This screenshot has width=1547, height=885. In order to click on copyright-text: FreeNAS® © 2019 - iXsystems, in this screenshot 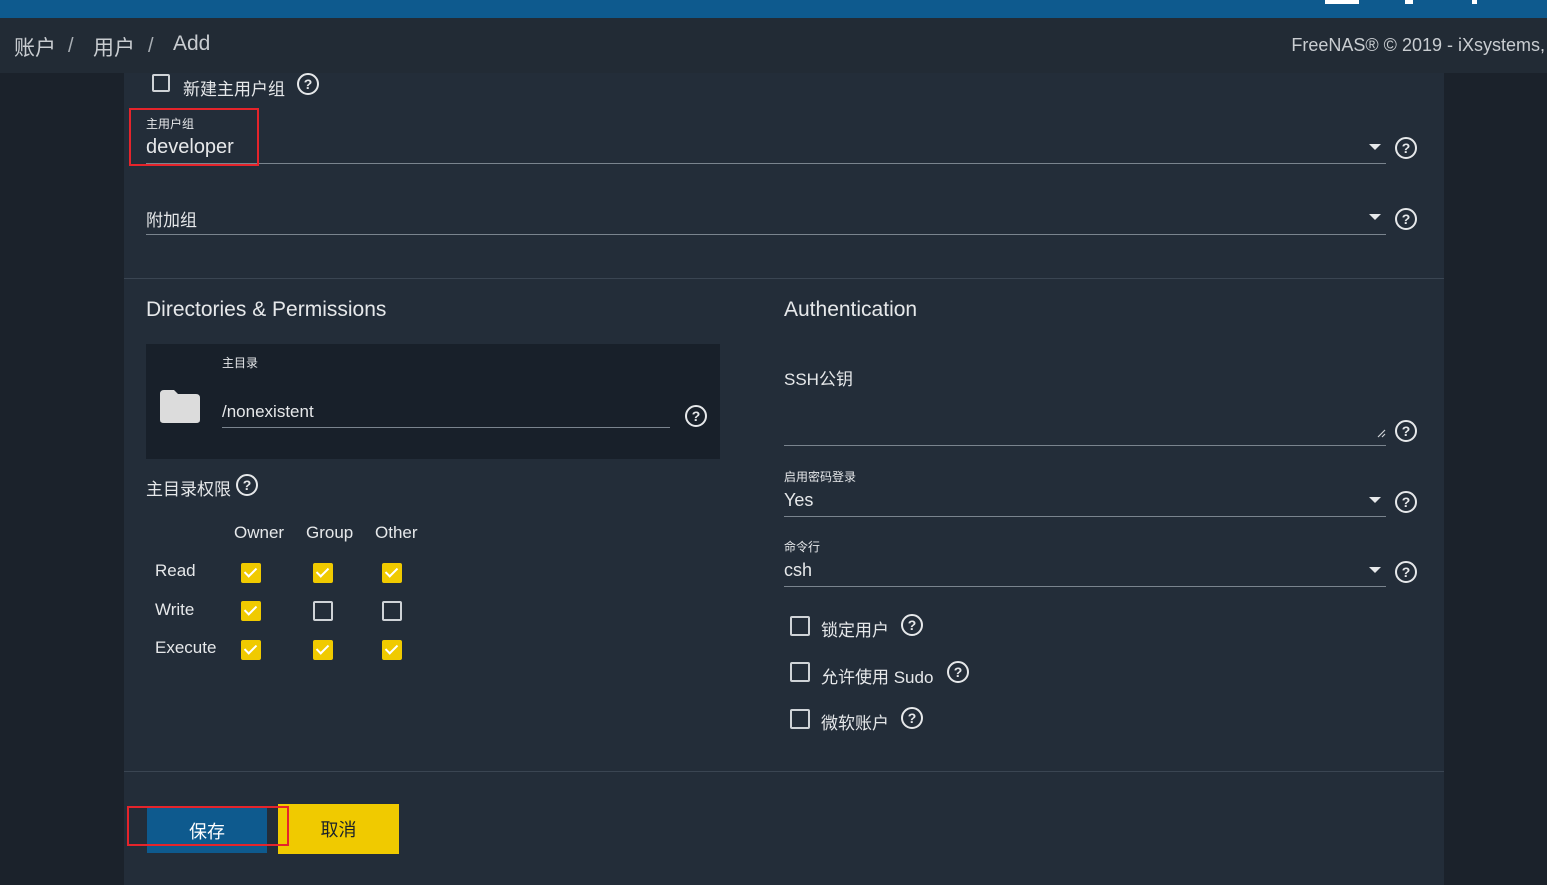, I will do `click(1418, 45)`.